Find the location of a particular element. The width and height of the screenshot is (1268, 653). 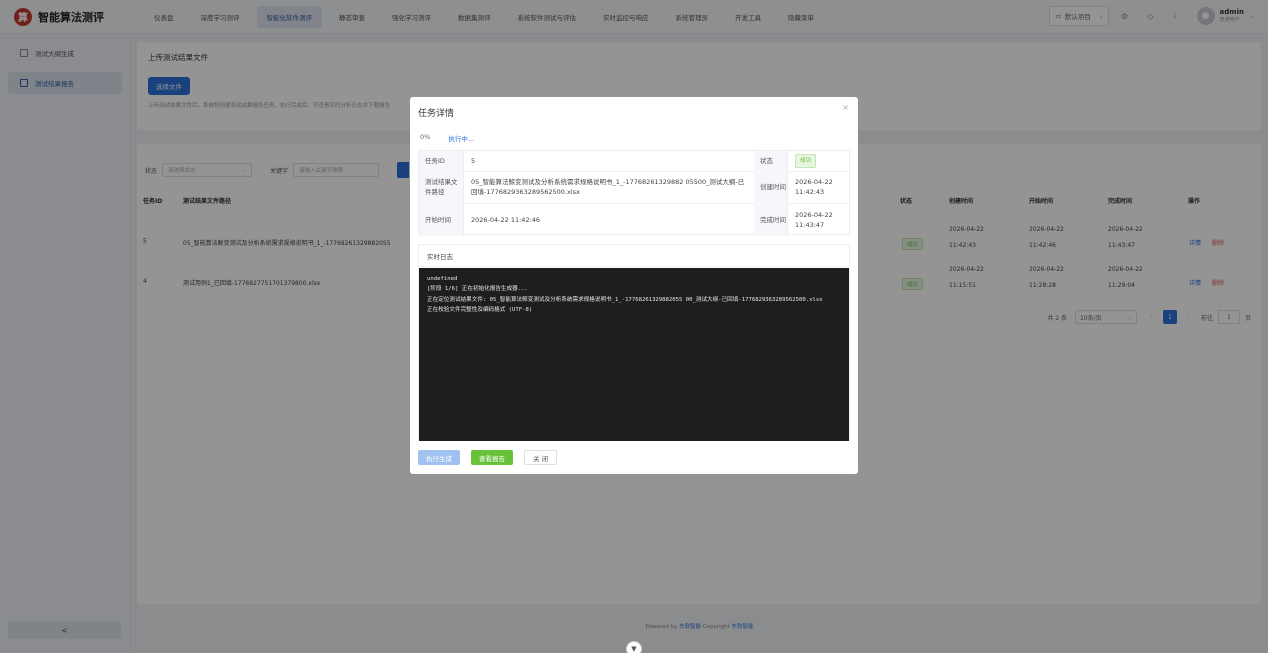

log-line: 正在校验文件完整性及编码格式 (UTF-8) is located at coordinates (480, 309).